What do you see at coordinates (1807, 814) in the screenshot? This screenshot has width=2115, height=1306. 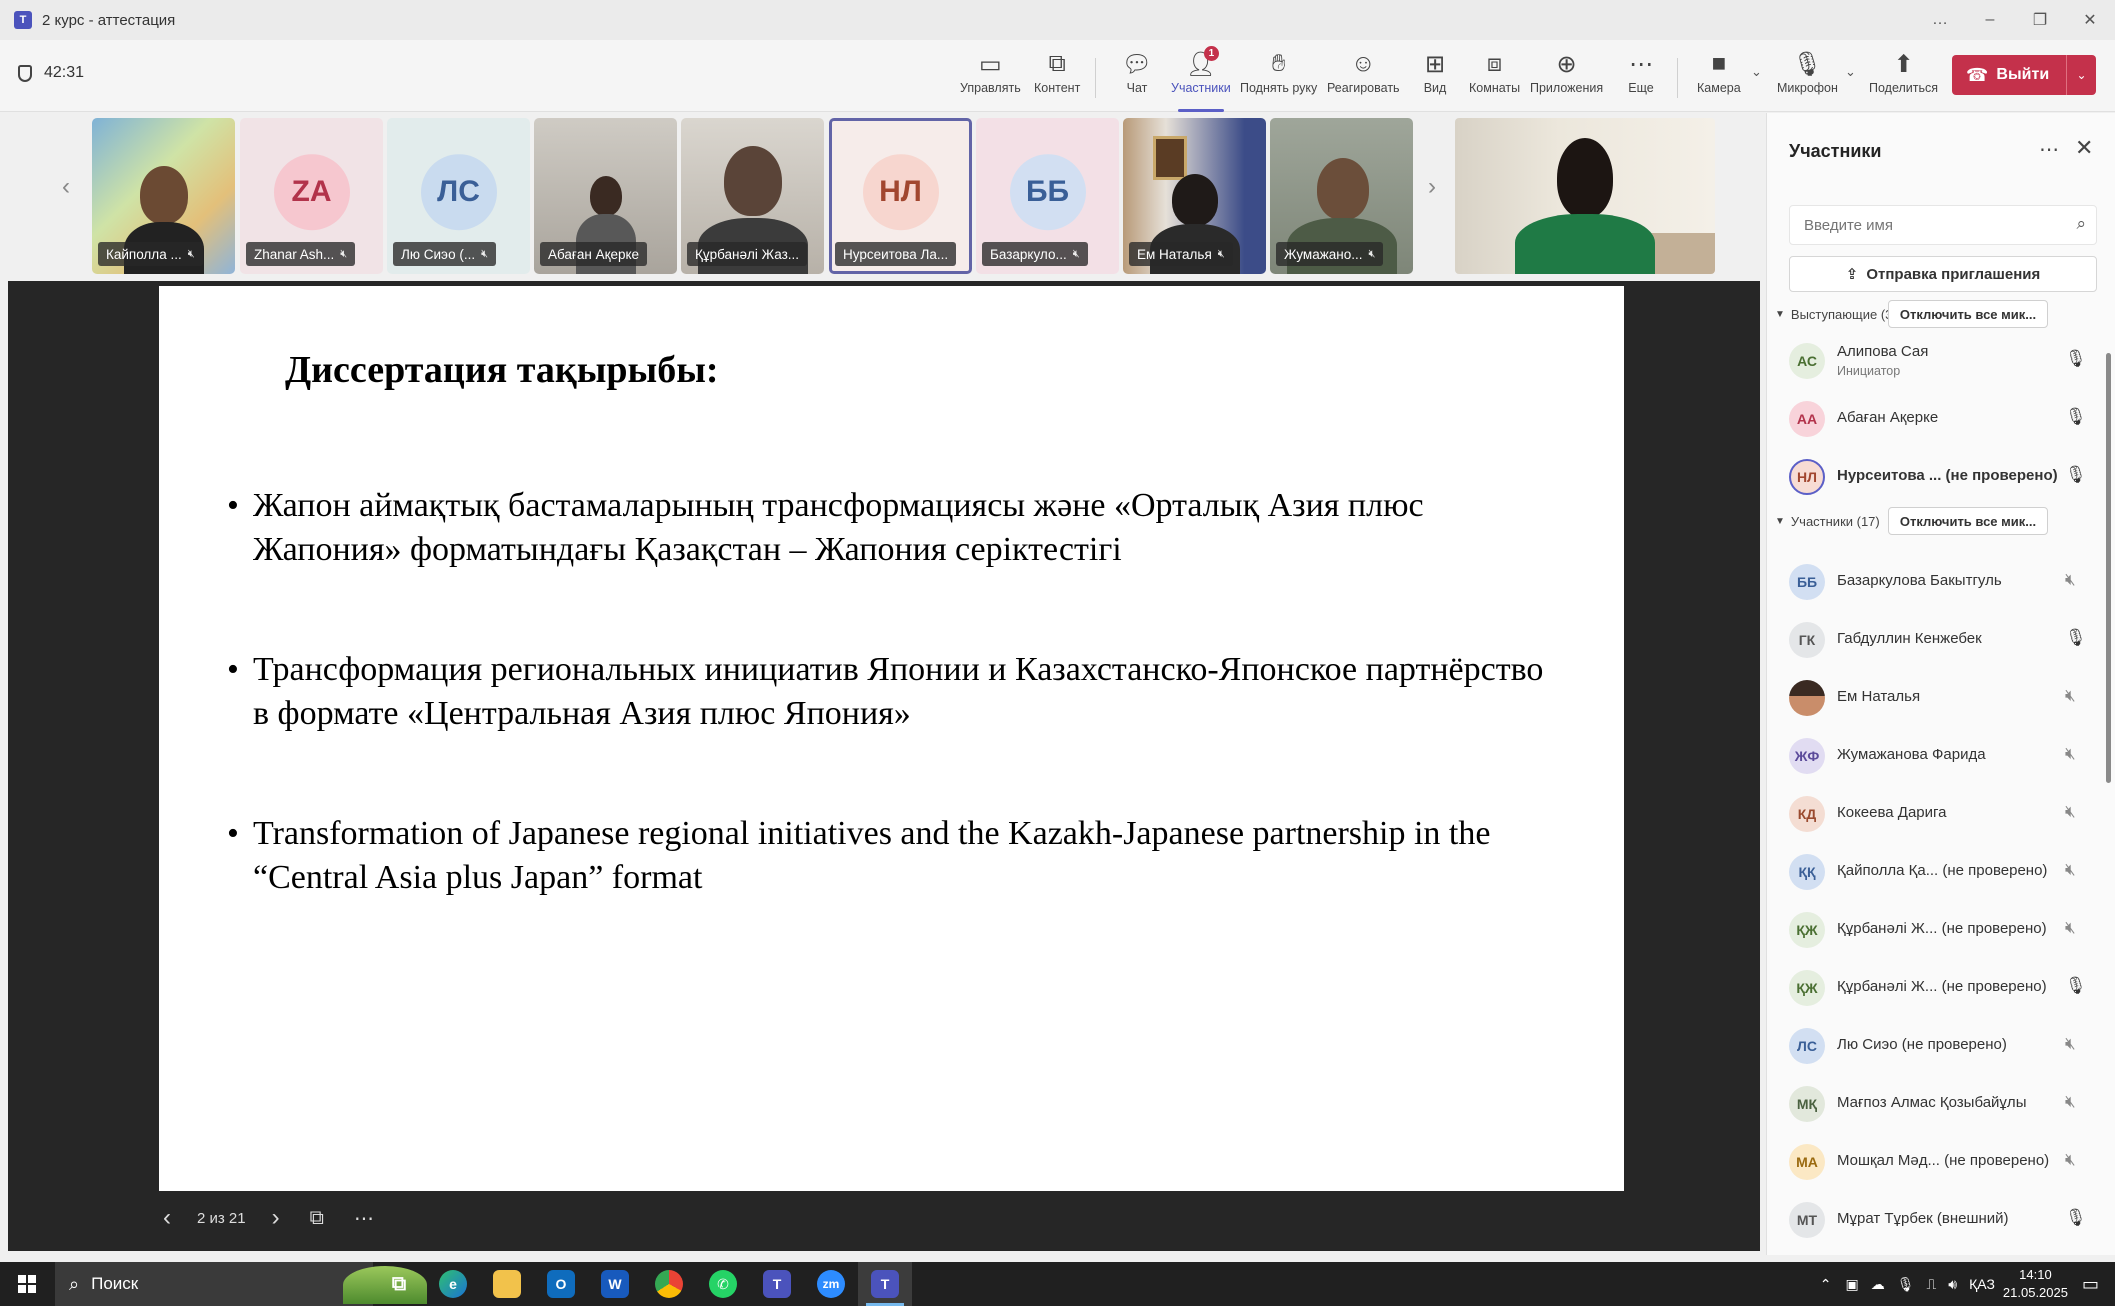 I see `avatar: КД` at bounding box center [1807, 814].